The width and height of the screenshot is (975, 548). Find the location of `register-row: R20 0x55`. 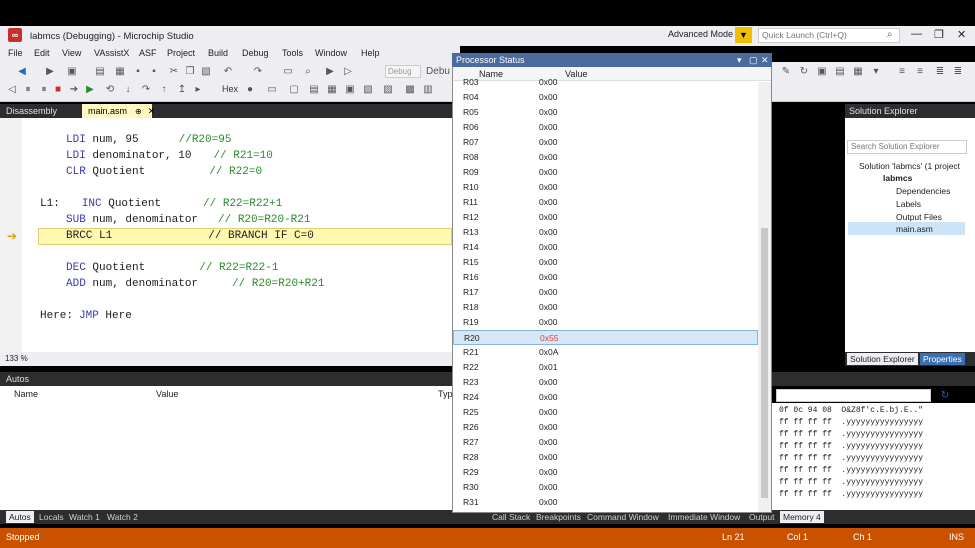

register-row: R20 0x55 is located at coordinates (605, 337).